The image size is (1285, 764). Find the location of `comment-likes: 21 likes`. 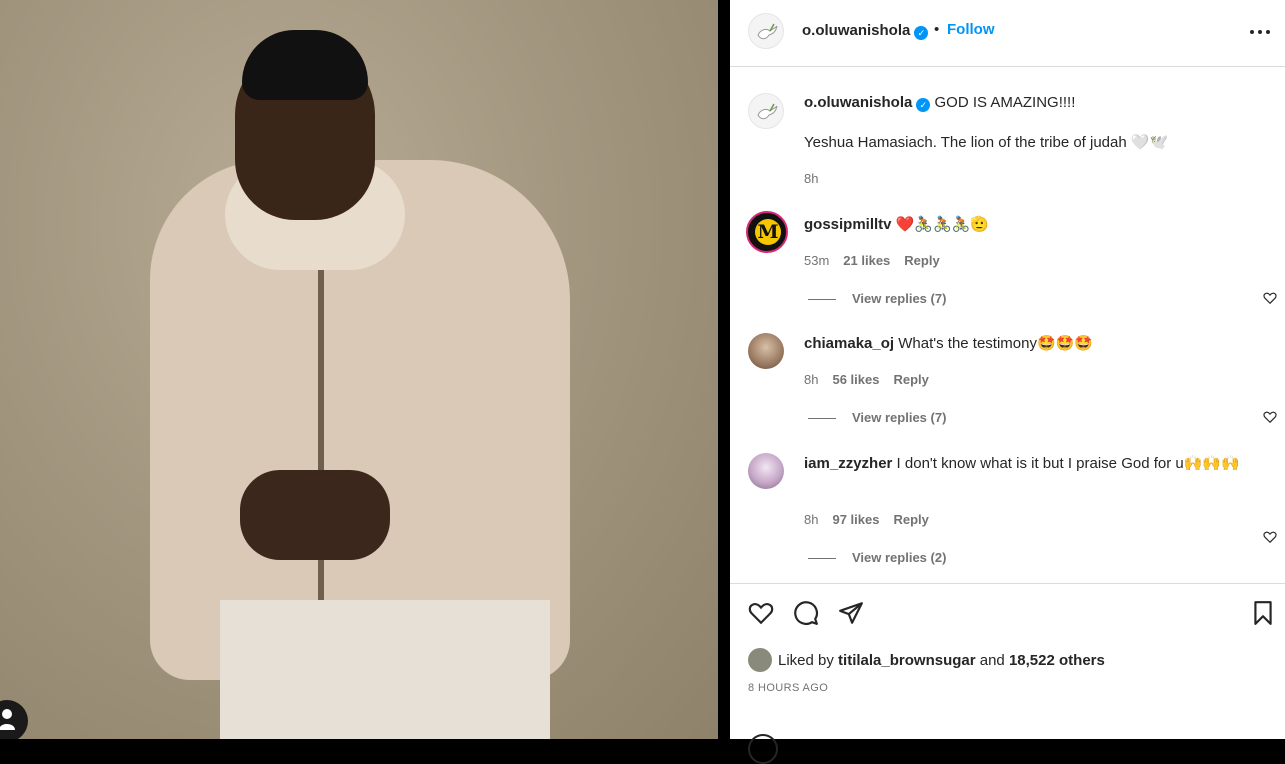

comment-likes: 21 likes is located at coordinates (866, 260).